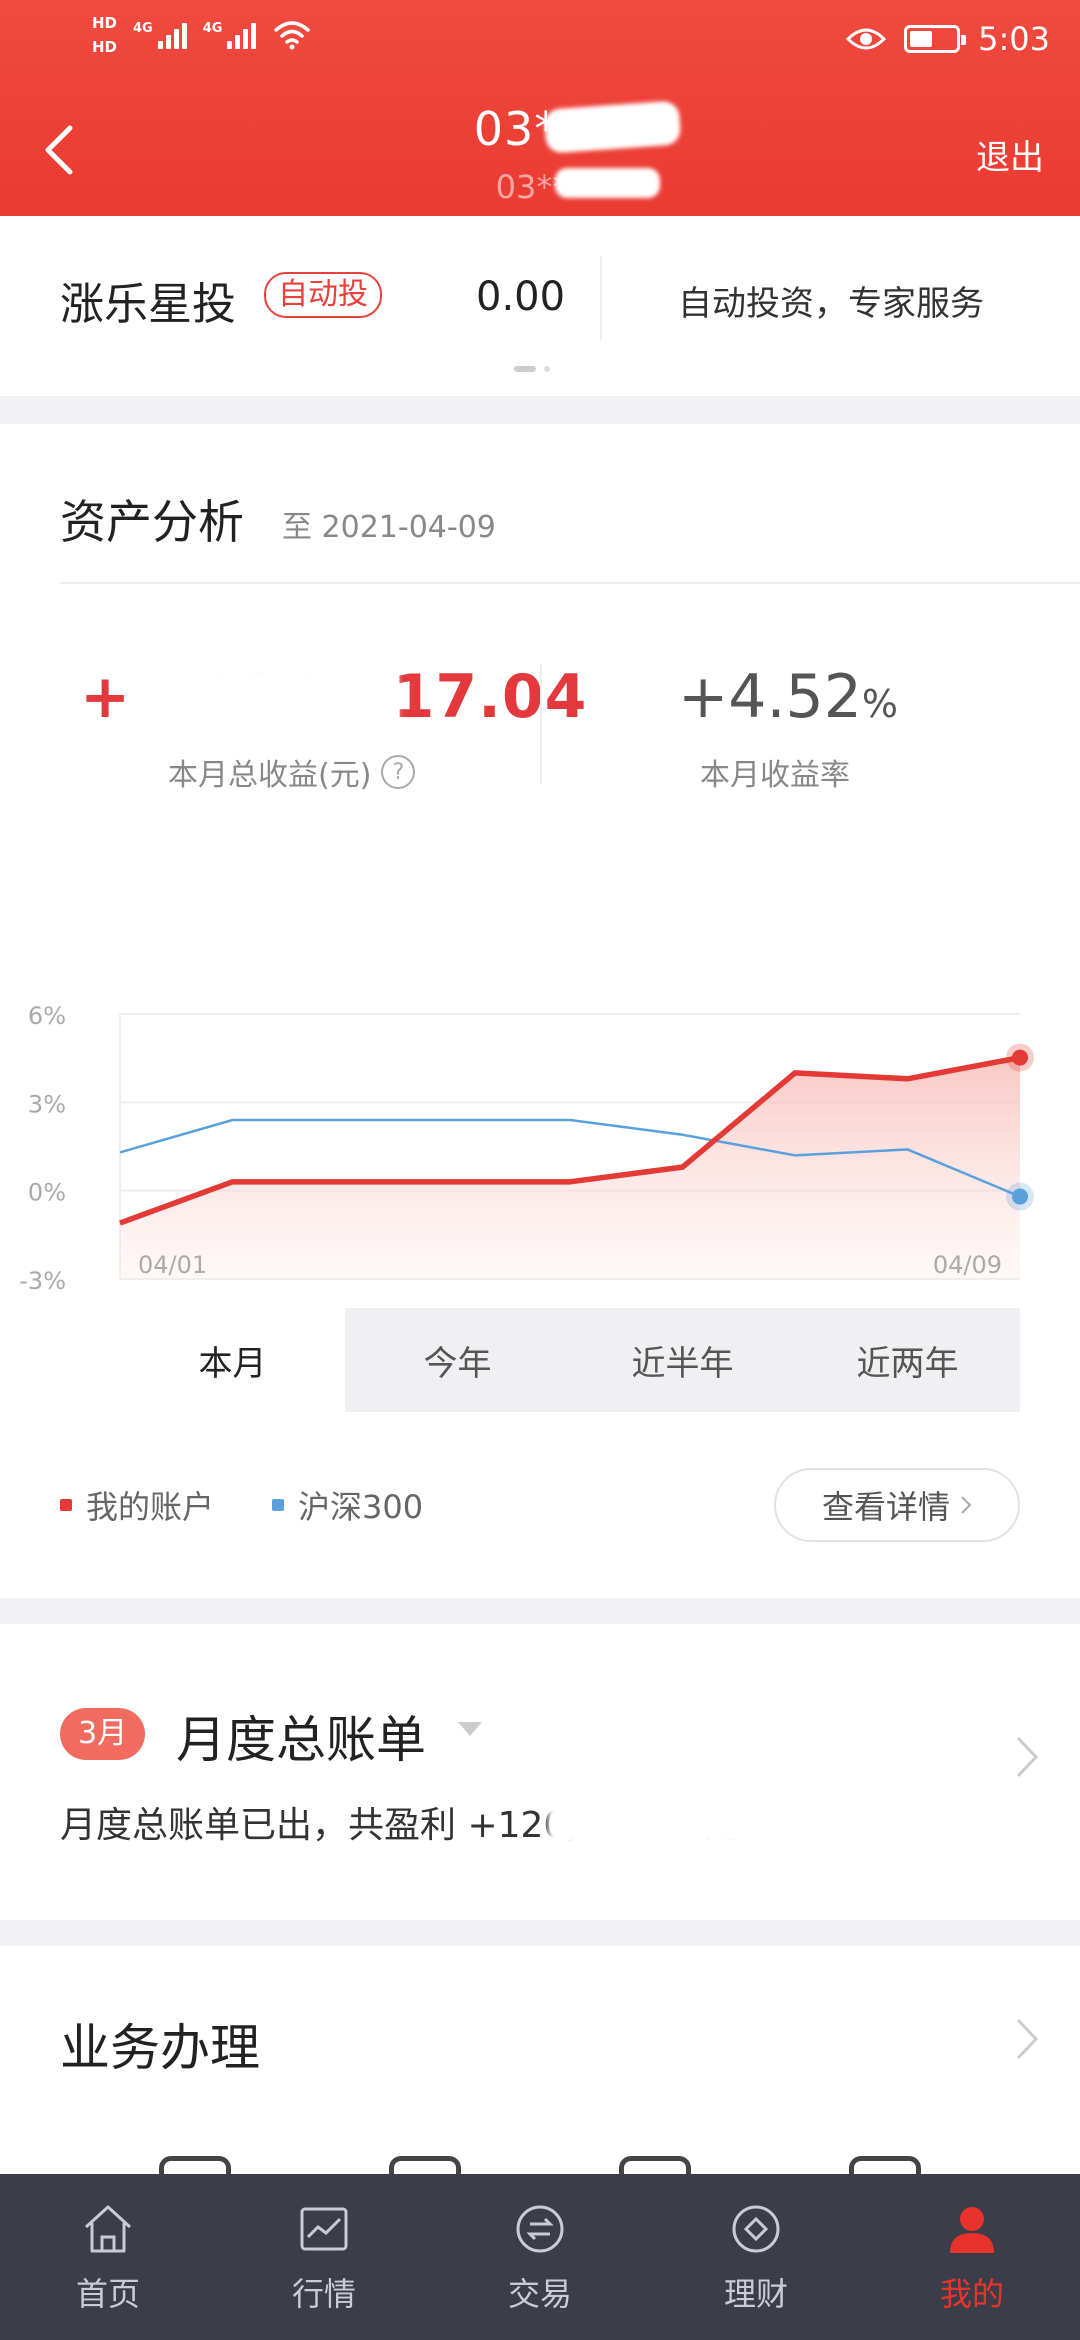 This screenshot has height=2340, width=1080. Describe the element at coordinates (47, 1104) in the screenshot. I see `y-tick-label: 3%` at that location.